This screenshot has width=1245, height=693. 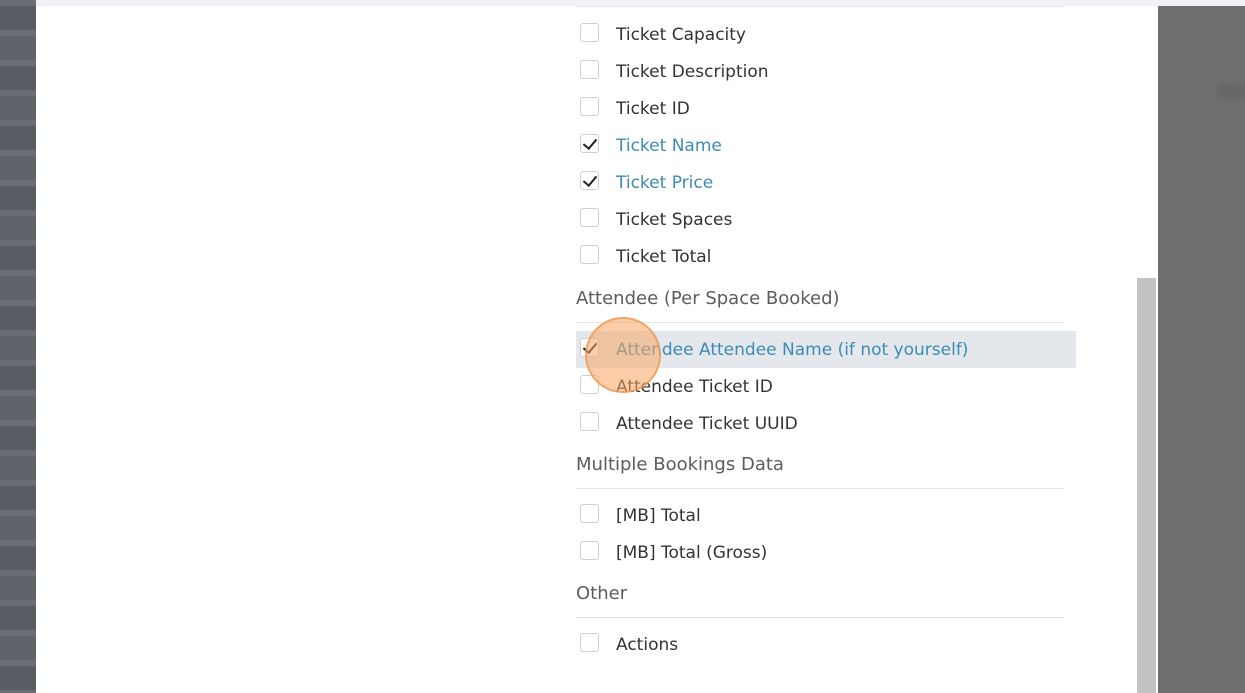 What do you see at coordinates (820, 71) in the screenshot?
I see `column-option: Ticket Description` at bounding box center [820, 71].